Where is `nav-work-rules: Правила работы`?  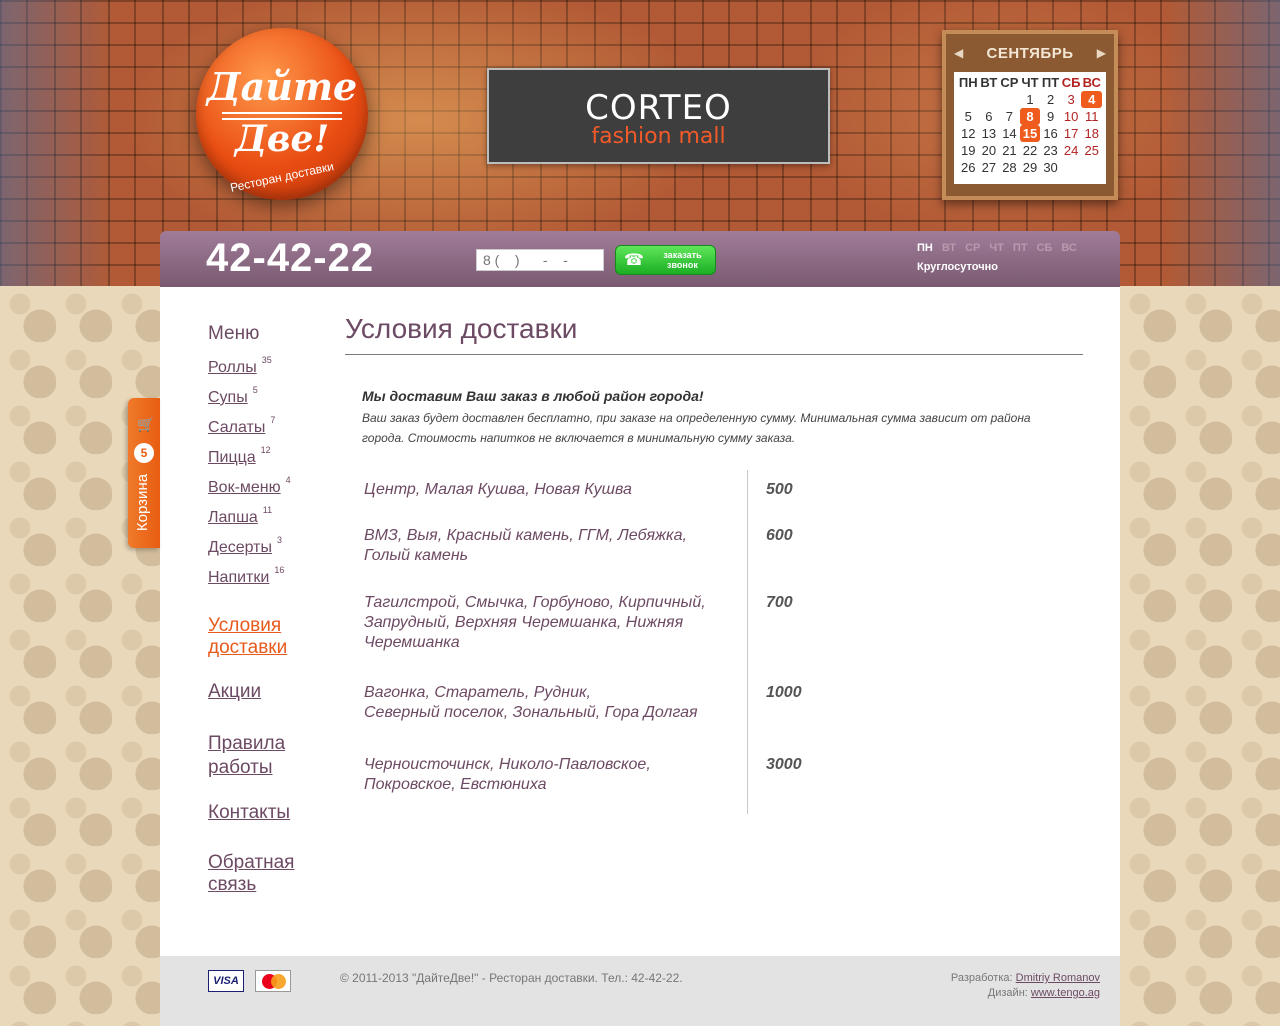 nav-work-rules: Правила работы is located at coordinates (246, 756).